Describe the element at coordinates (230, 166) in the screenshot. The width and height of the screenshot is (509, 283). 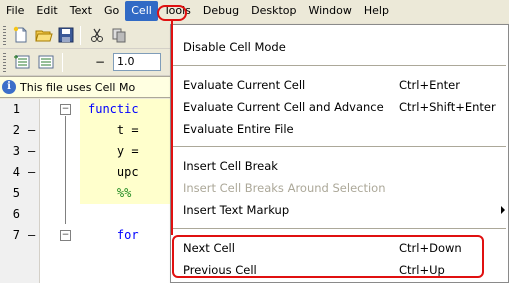
I see `menu-item-insert-cell-break: Insert Cell Break` at that location.